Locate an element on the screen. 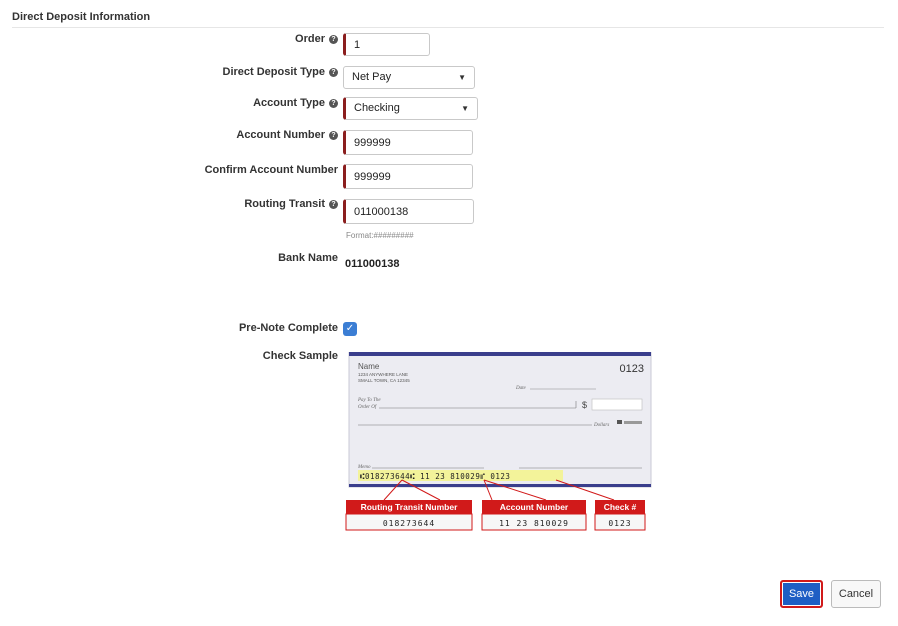 The image size is (898, 626). account-number-input is located at coordinates (408, 142).